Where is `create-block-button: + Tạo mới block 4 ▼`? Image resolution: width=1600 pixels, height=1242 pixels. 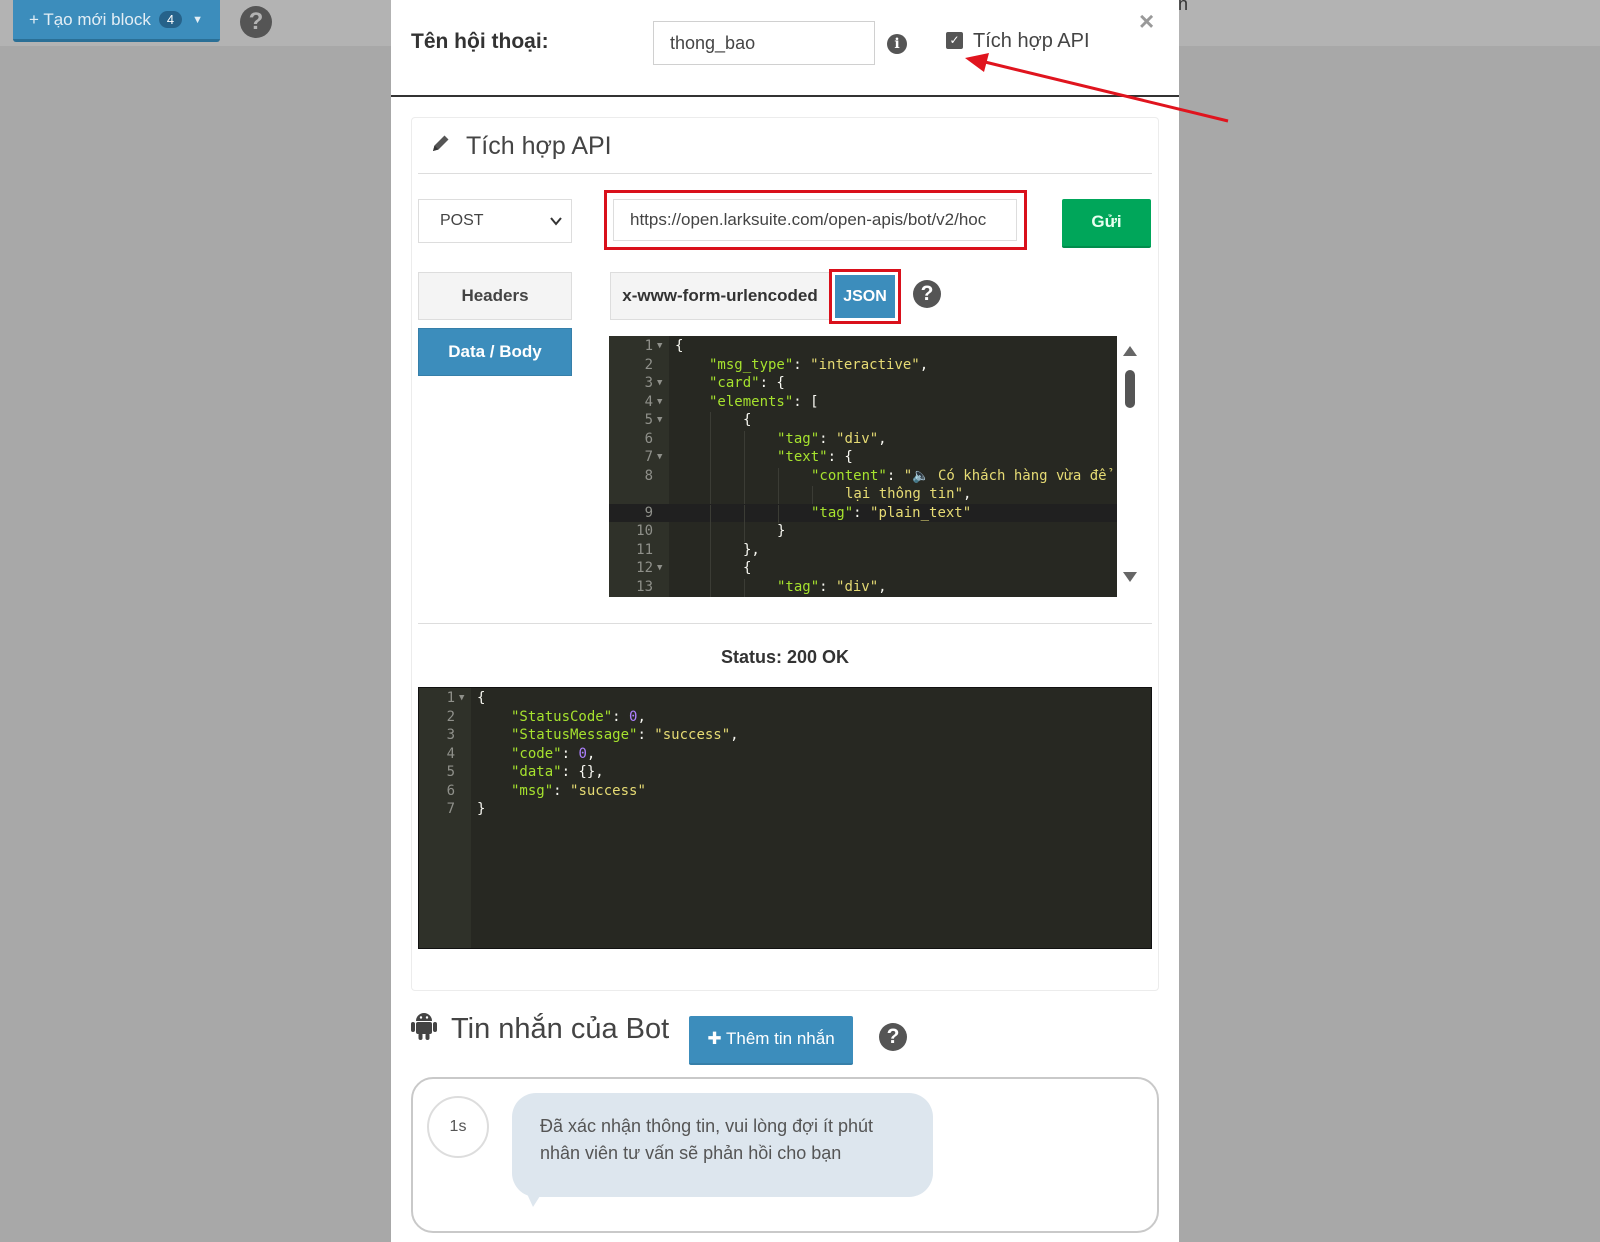
create-block-button: + Tạo mới block 4 ▼ is located at coordinates (116, 21).